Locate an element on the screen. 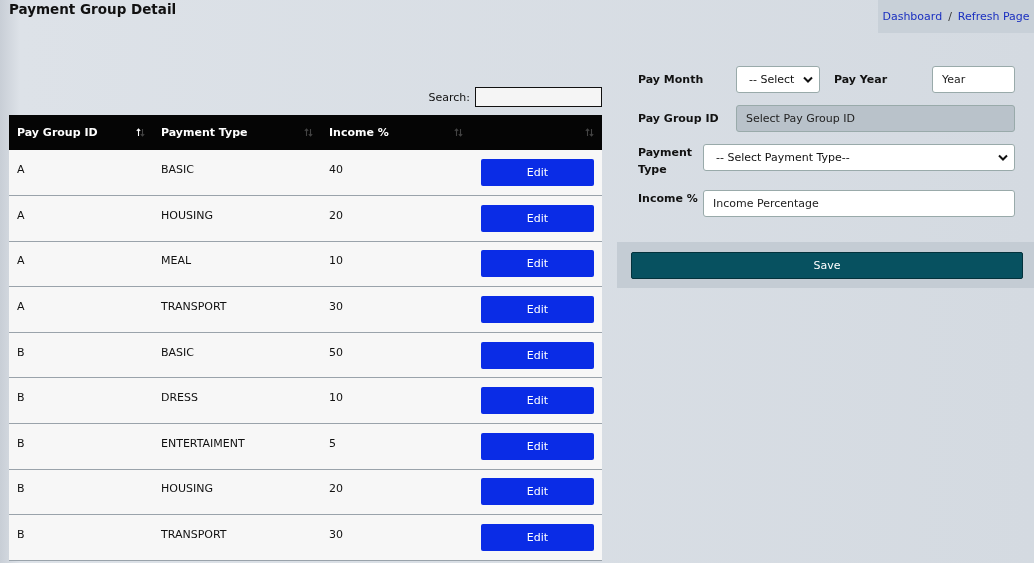 The width and height of the screenshot is (1034, 563). column-header: Pay Group ID is located at coordinates (81, 132).